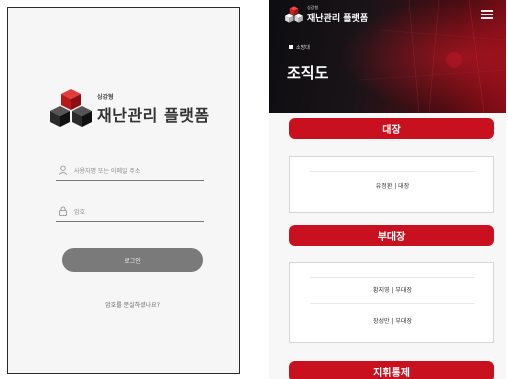 This screenshot has height=379, width=508. I want to click on breadcrumb: 소방대, so click(299, 47).